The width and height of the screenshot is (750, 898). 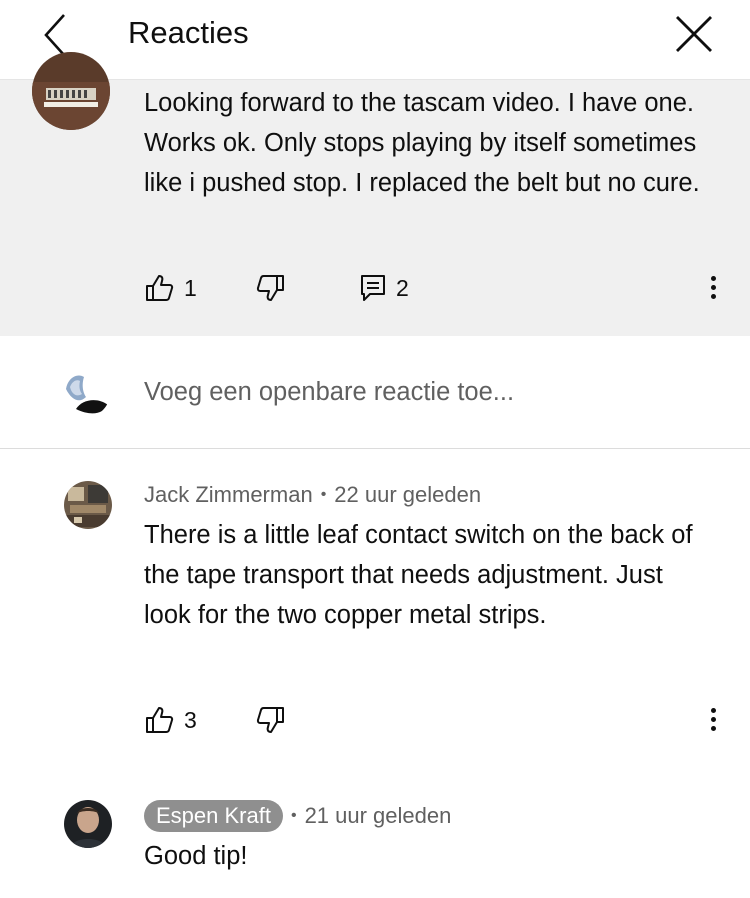 I want to click on close-icon, so click(x=694, y=34).